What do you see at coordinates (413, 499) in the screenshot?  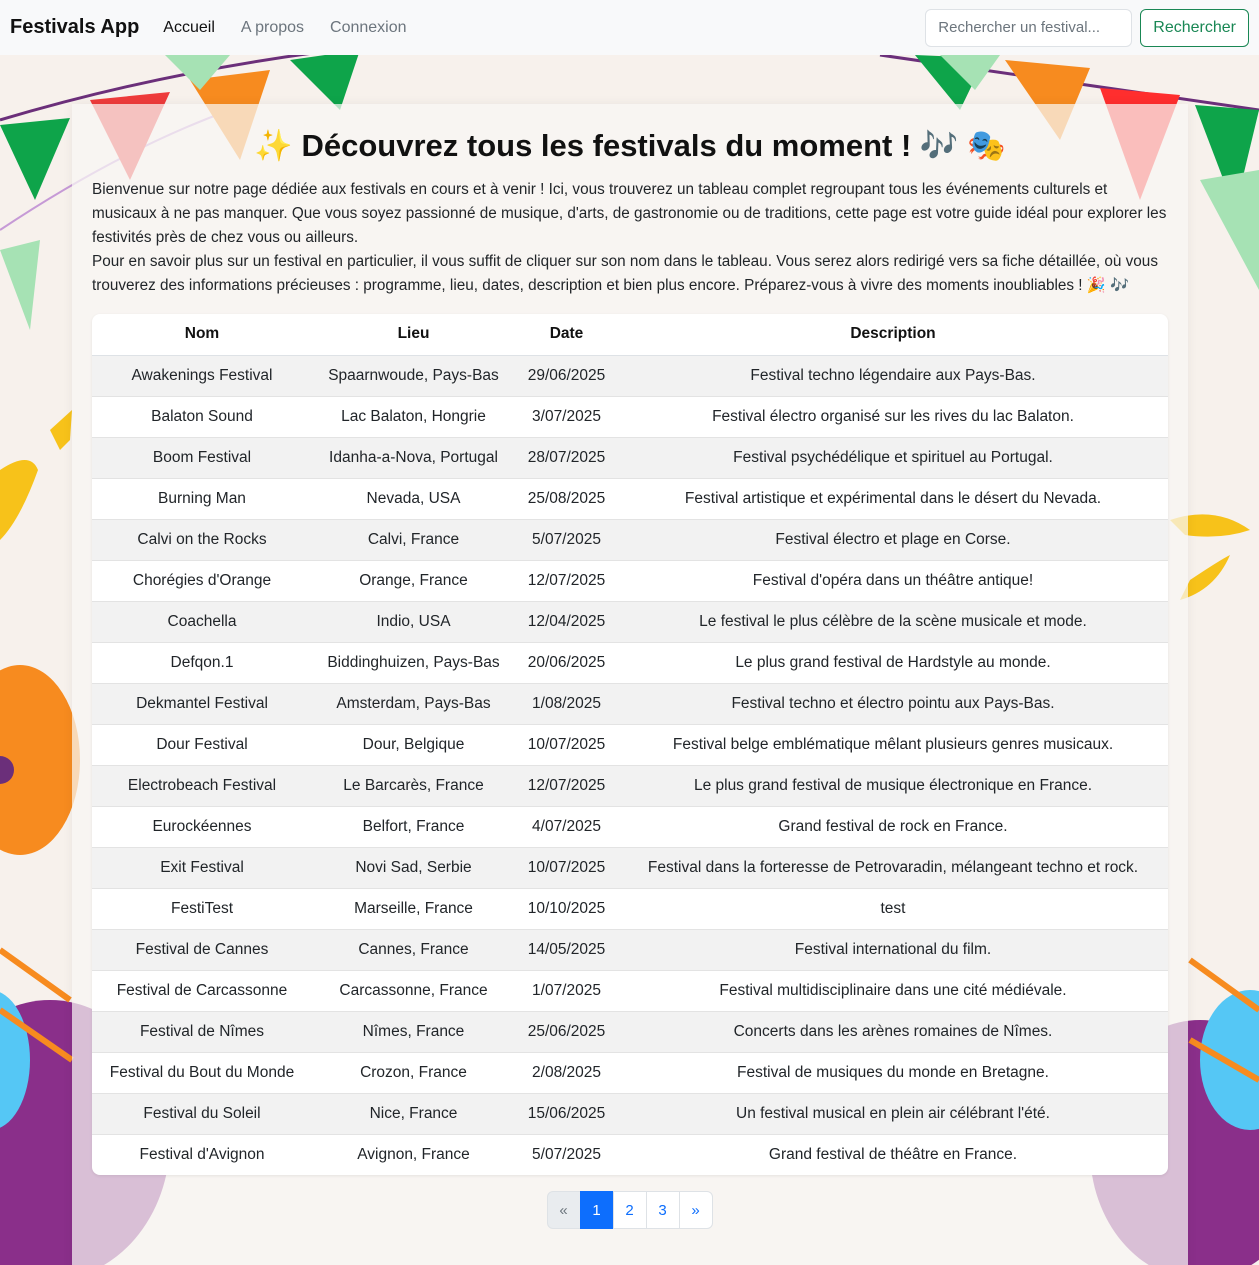 I see `cell-lieu: Nevada, USA` at bounding box center [413, 499].